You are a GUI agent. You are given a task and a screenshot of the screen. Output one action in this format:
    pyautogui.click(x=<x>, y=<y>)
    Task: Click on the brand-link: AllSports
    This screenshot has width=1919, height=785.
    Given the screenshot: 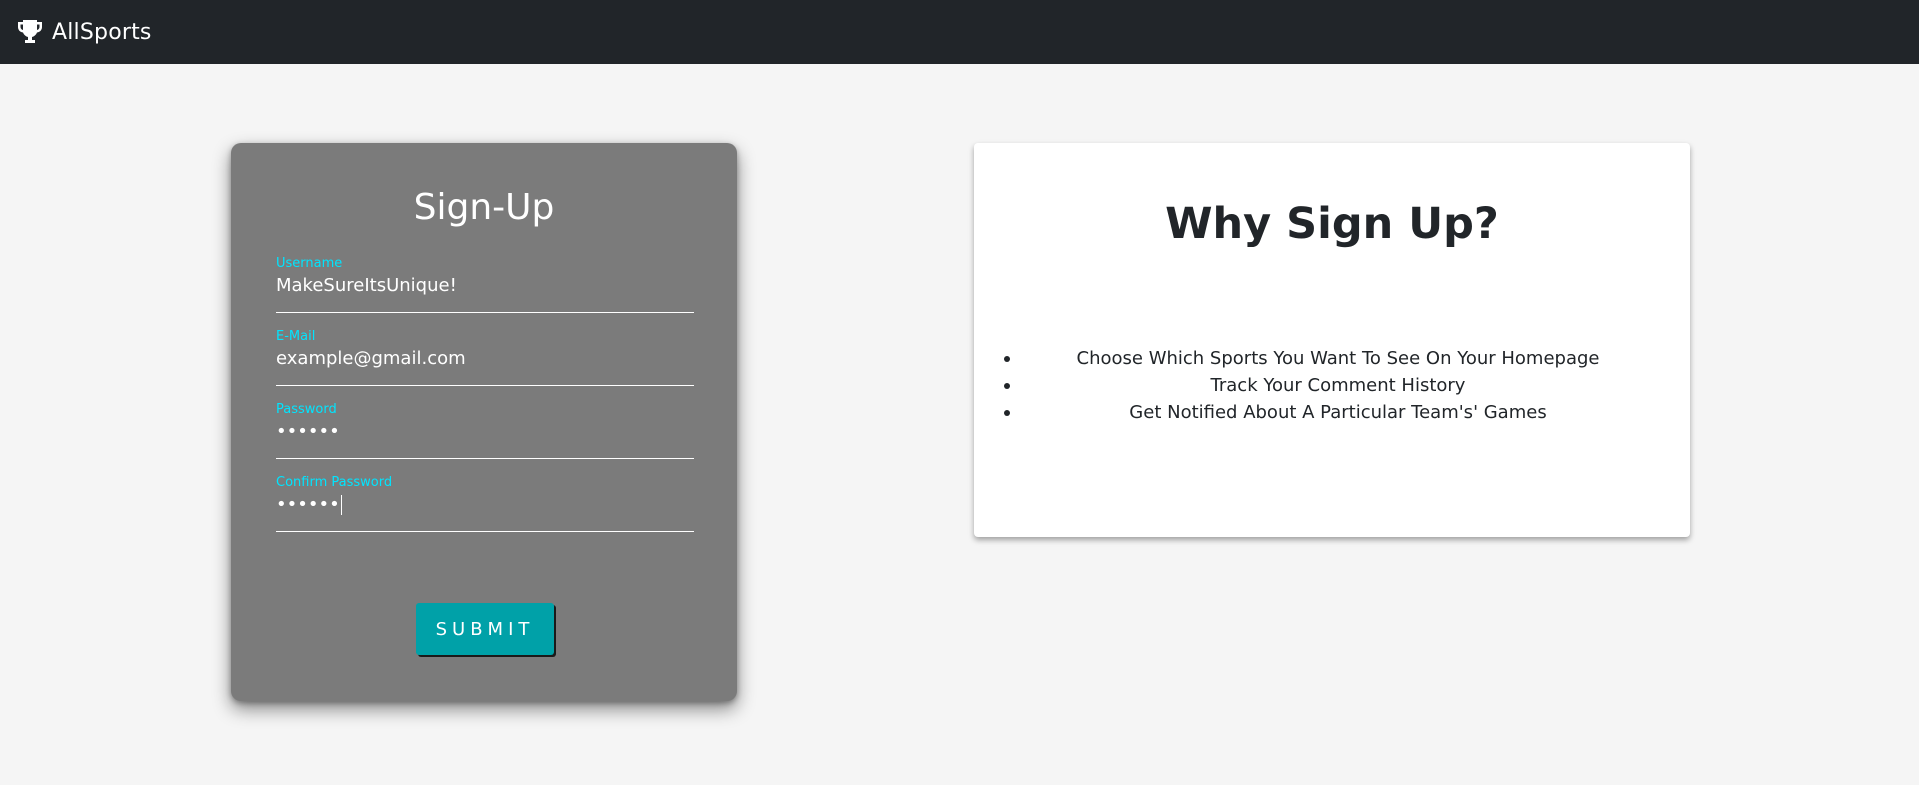 What is the action you would take?
    pyautogui.click(x=84, y=32)
    